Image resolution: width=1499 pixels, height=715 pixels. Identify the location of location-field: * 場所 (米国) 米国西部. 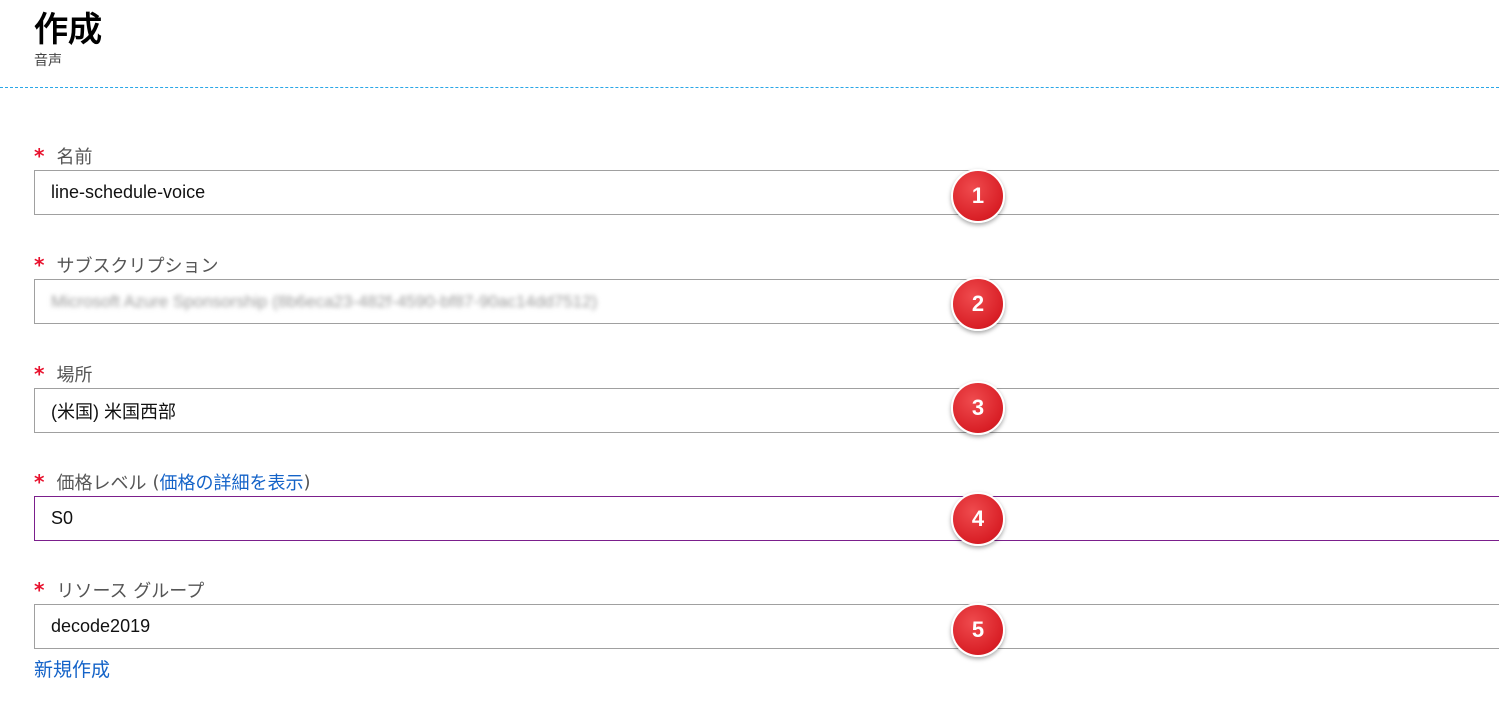
(766, 396).